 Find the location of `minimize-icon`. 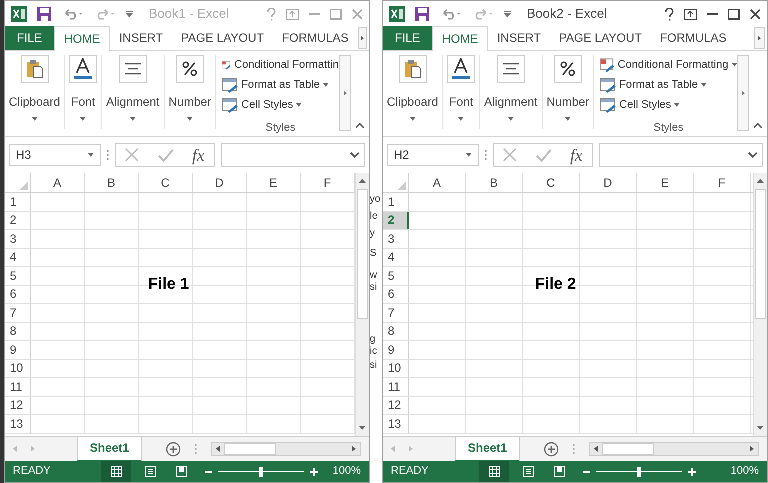

minimize-icon is located at coordinates (712, 14).